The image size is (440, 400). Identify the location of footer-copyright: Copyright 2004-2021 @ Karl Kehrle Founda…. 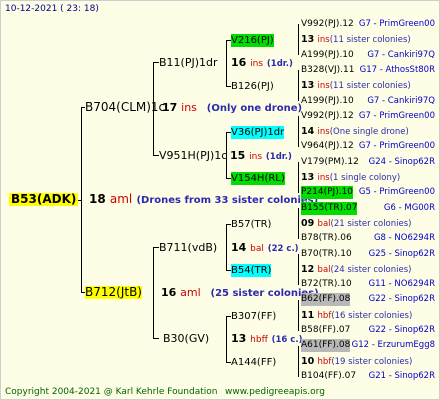
(111, 392).